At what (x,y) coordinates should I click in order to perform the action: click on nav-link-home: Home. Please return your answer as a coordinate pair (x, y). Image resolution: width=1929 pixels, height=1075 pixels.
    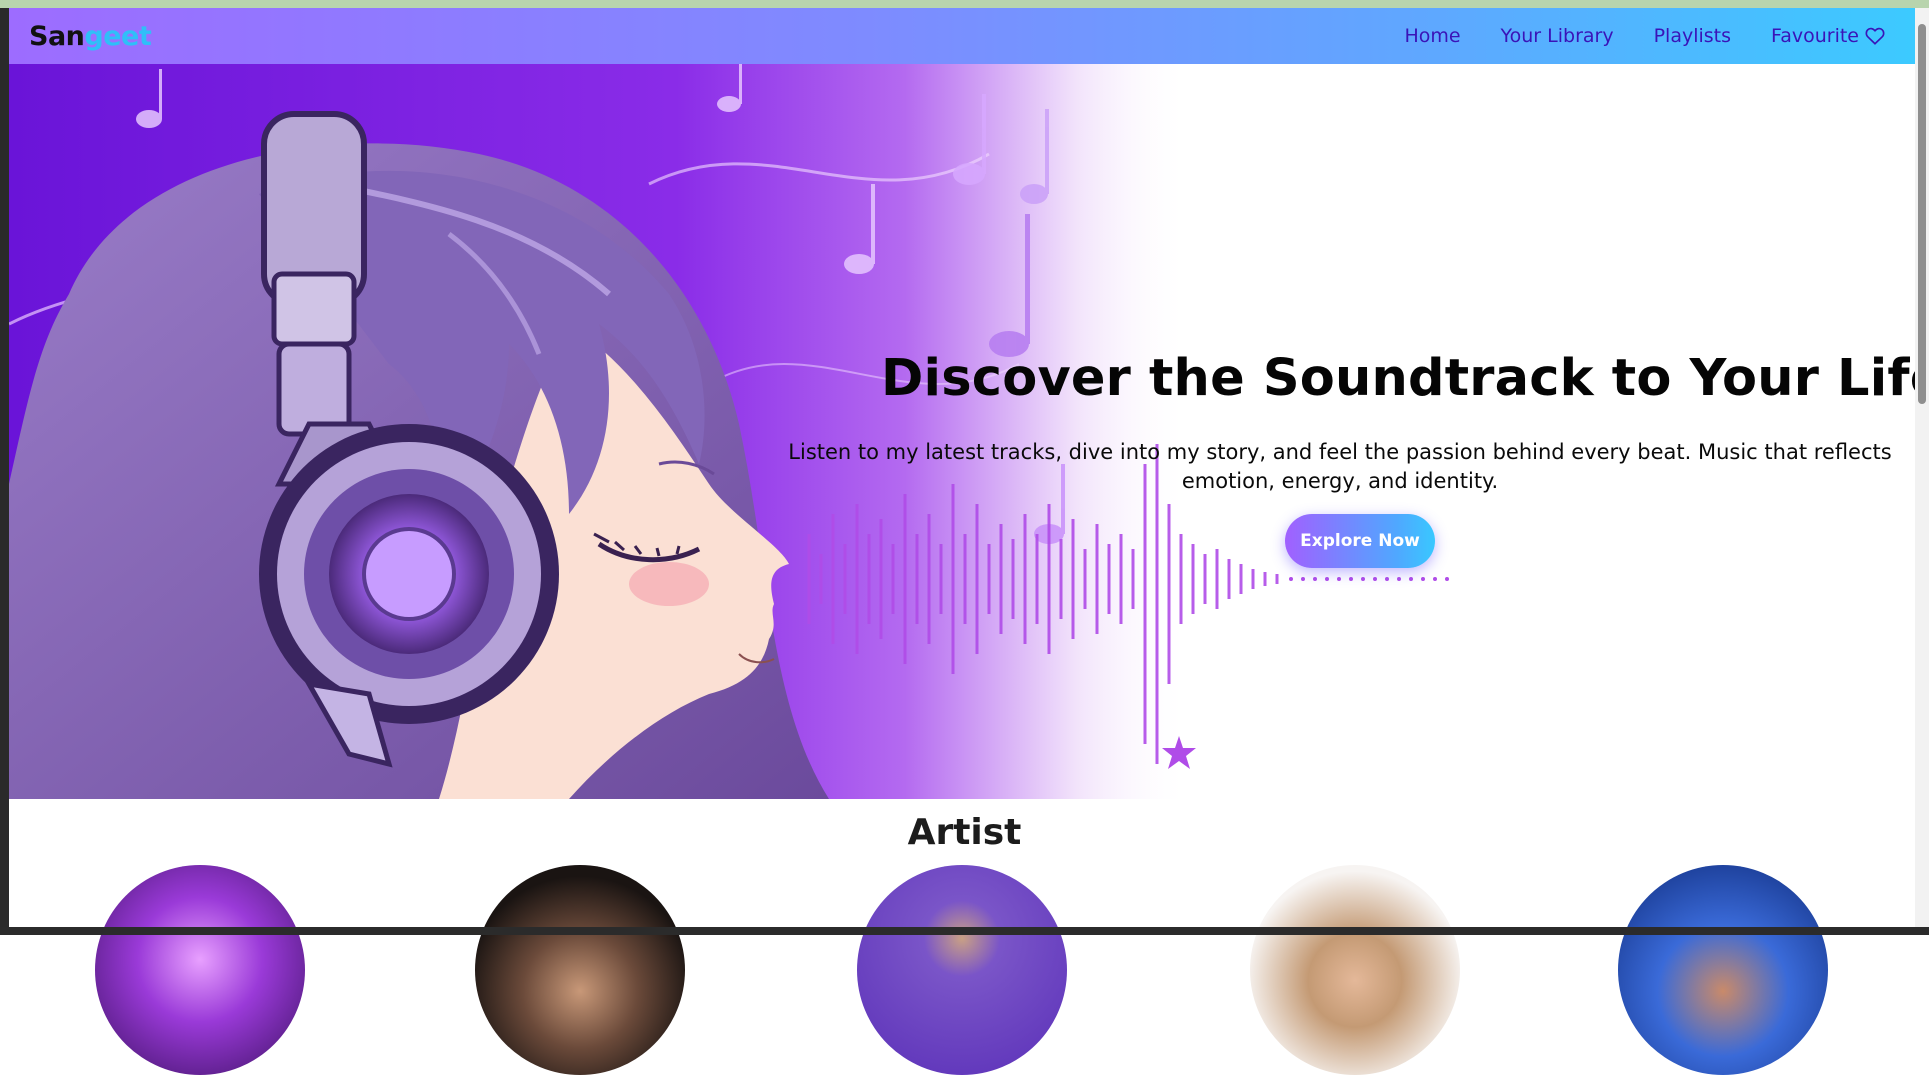
    Looking at the image, I should click on (1432, 36).